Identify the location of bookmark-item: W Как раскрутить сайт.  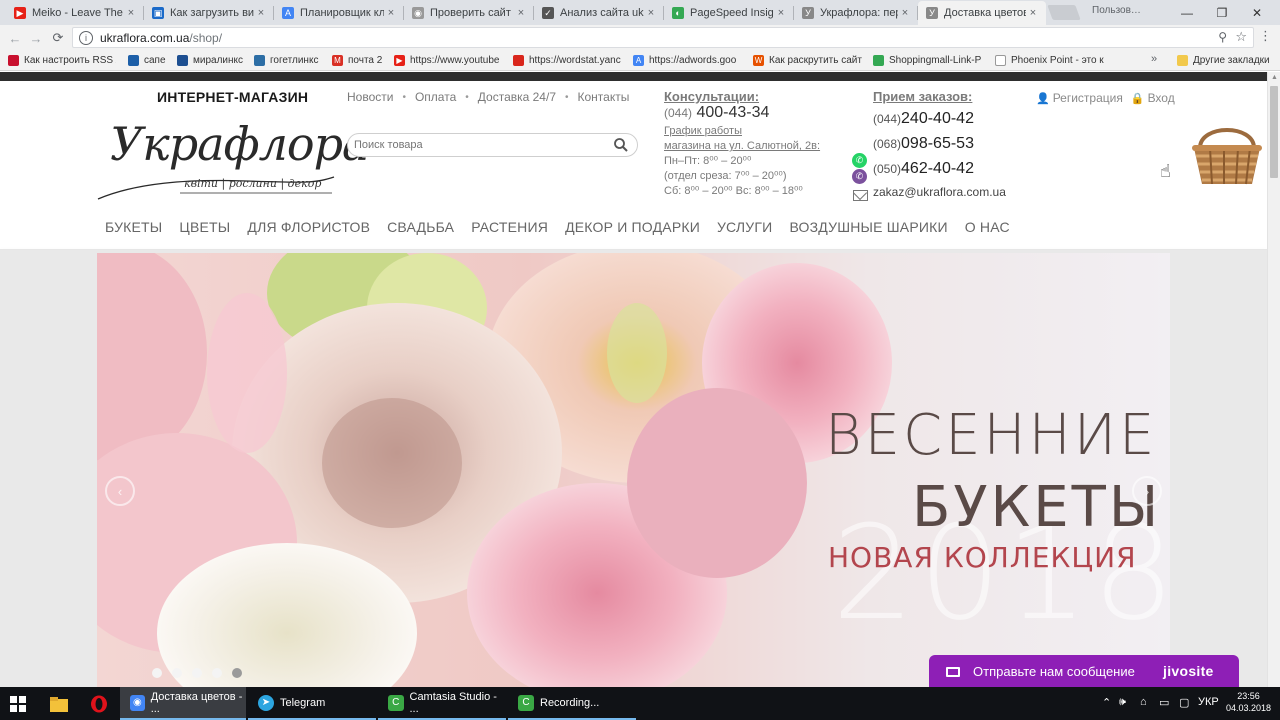
(808, 60).